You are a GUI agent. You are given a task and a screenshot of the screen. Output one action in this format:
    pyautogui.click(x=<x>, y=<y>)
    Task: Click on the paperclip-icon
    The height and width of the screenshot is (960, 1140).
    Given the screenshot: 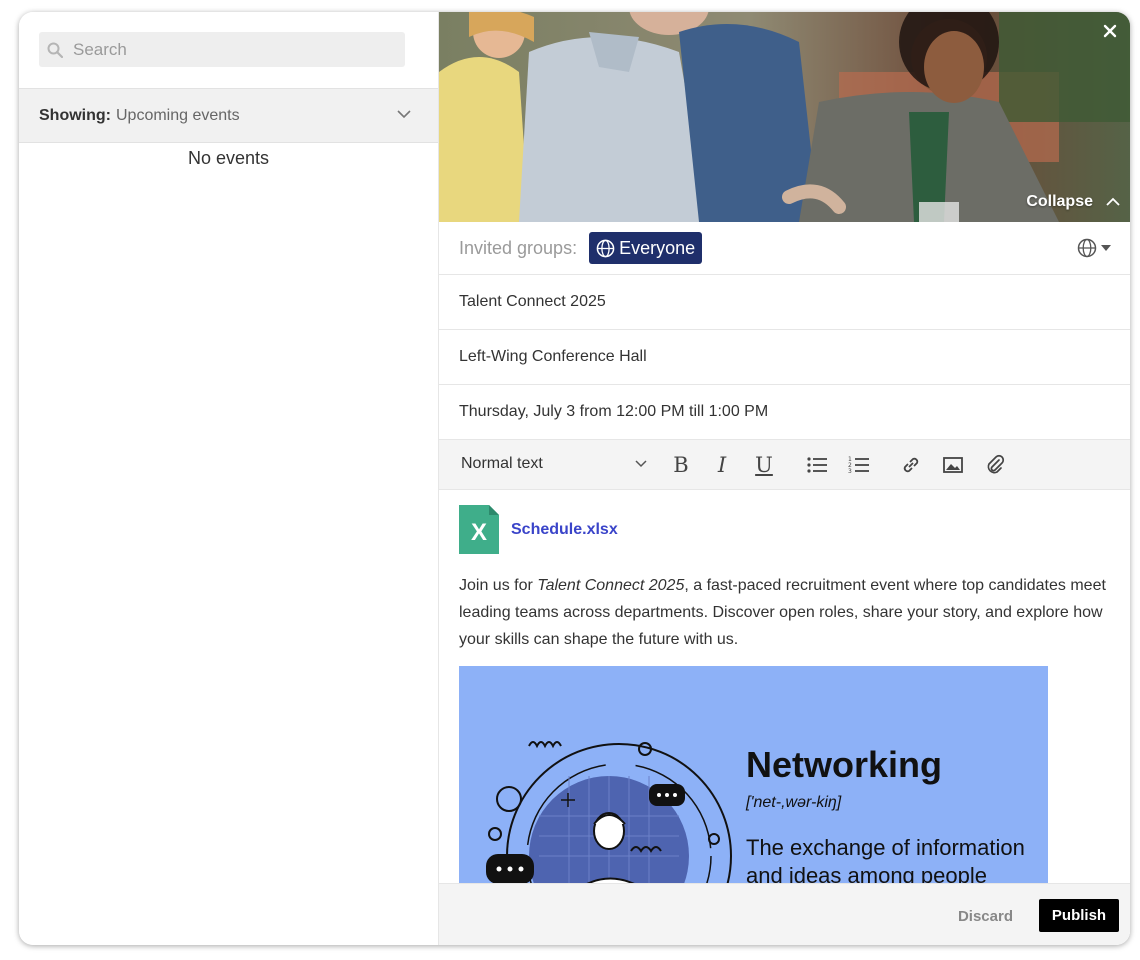 What is the action you would take?
    pyautogui.click(x=996, y=464)
    